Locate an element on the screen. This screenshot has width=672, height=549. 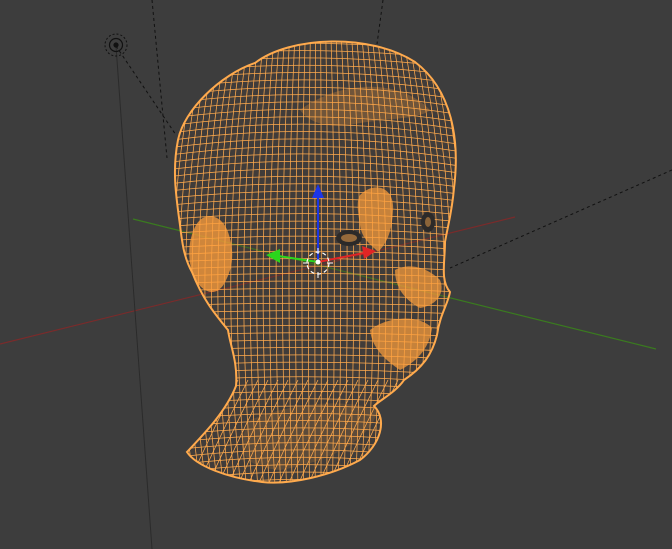
lamp-drop-line is located at coordinates (134, 297).